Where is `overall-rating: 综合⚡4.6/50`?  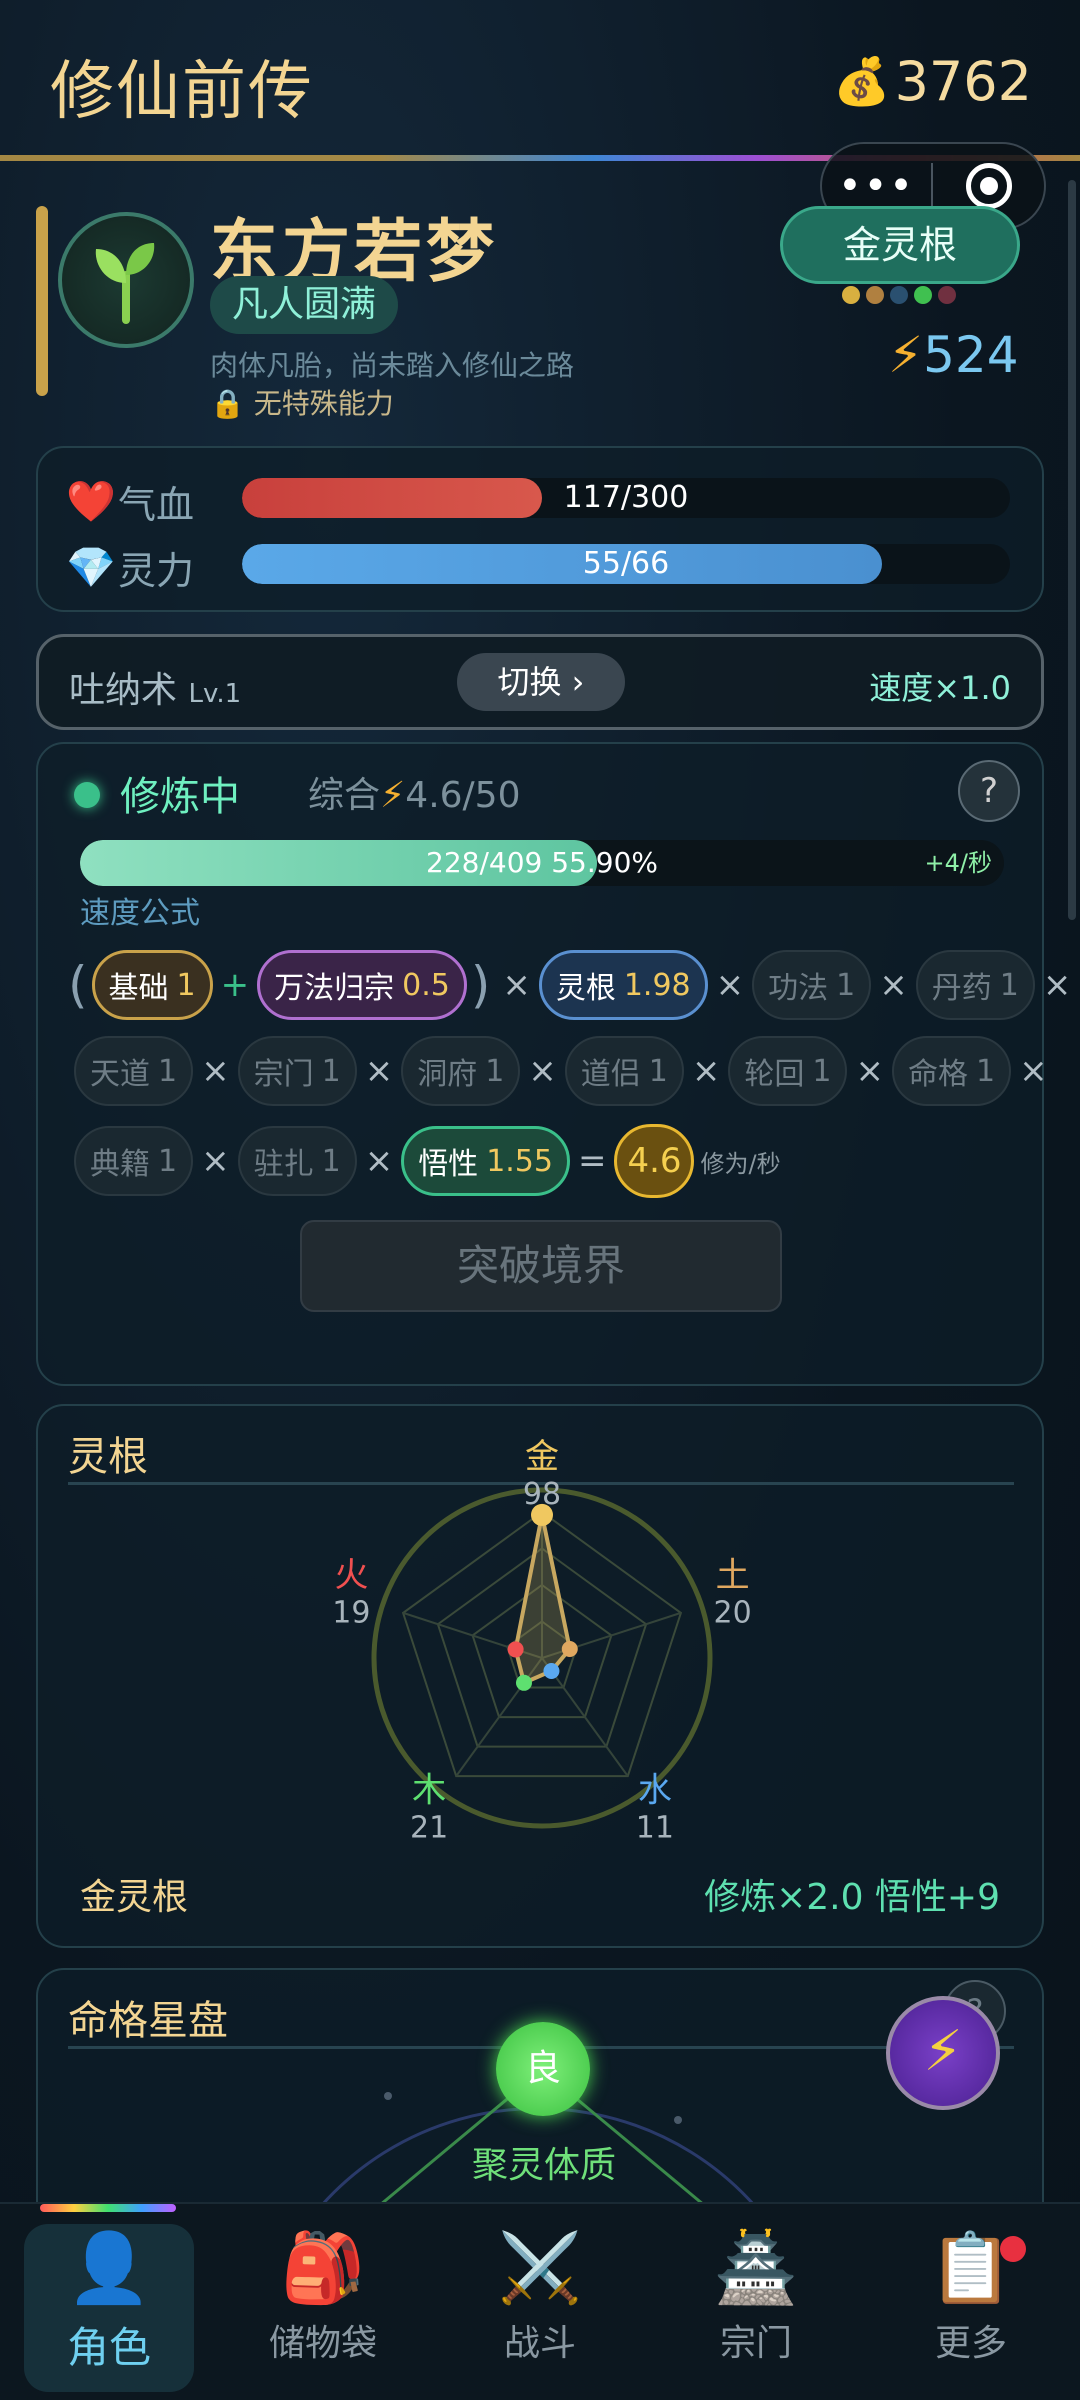
overall-rating: 综合⚡4.6/50 is located at coordinates (414, 792).